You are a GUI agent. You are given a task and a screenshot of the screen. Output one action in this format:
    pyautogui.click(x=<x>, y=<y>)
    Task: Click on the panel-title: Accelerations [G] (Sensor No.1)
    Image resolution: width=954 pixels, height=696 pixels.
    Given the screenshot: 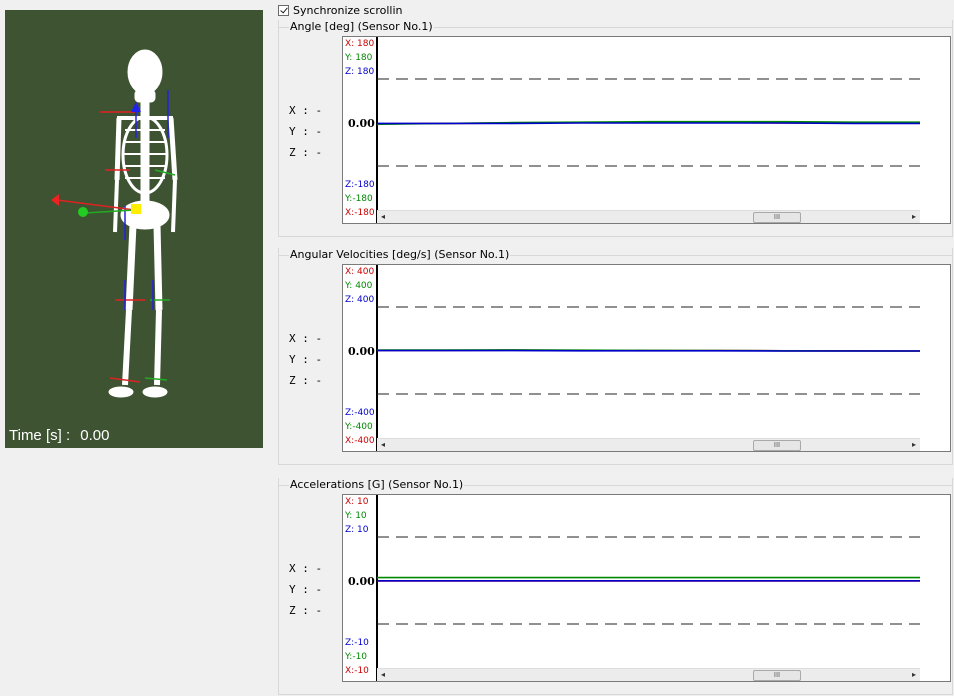 What is the action you would take?
    pyautogui.click(x=377, y=484)
    